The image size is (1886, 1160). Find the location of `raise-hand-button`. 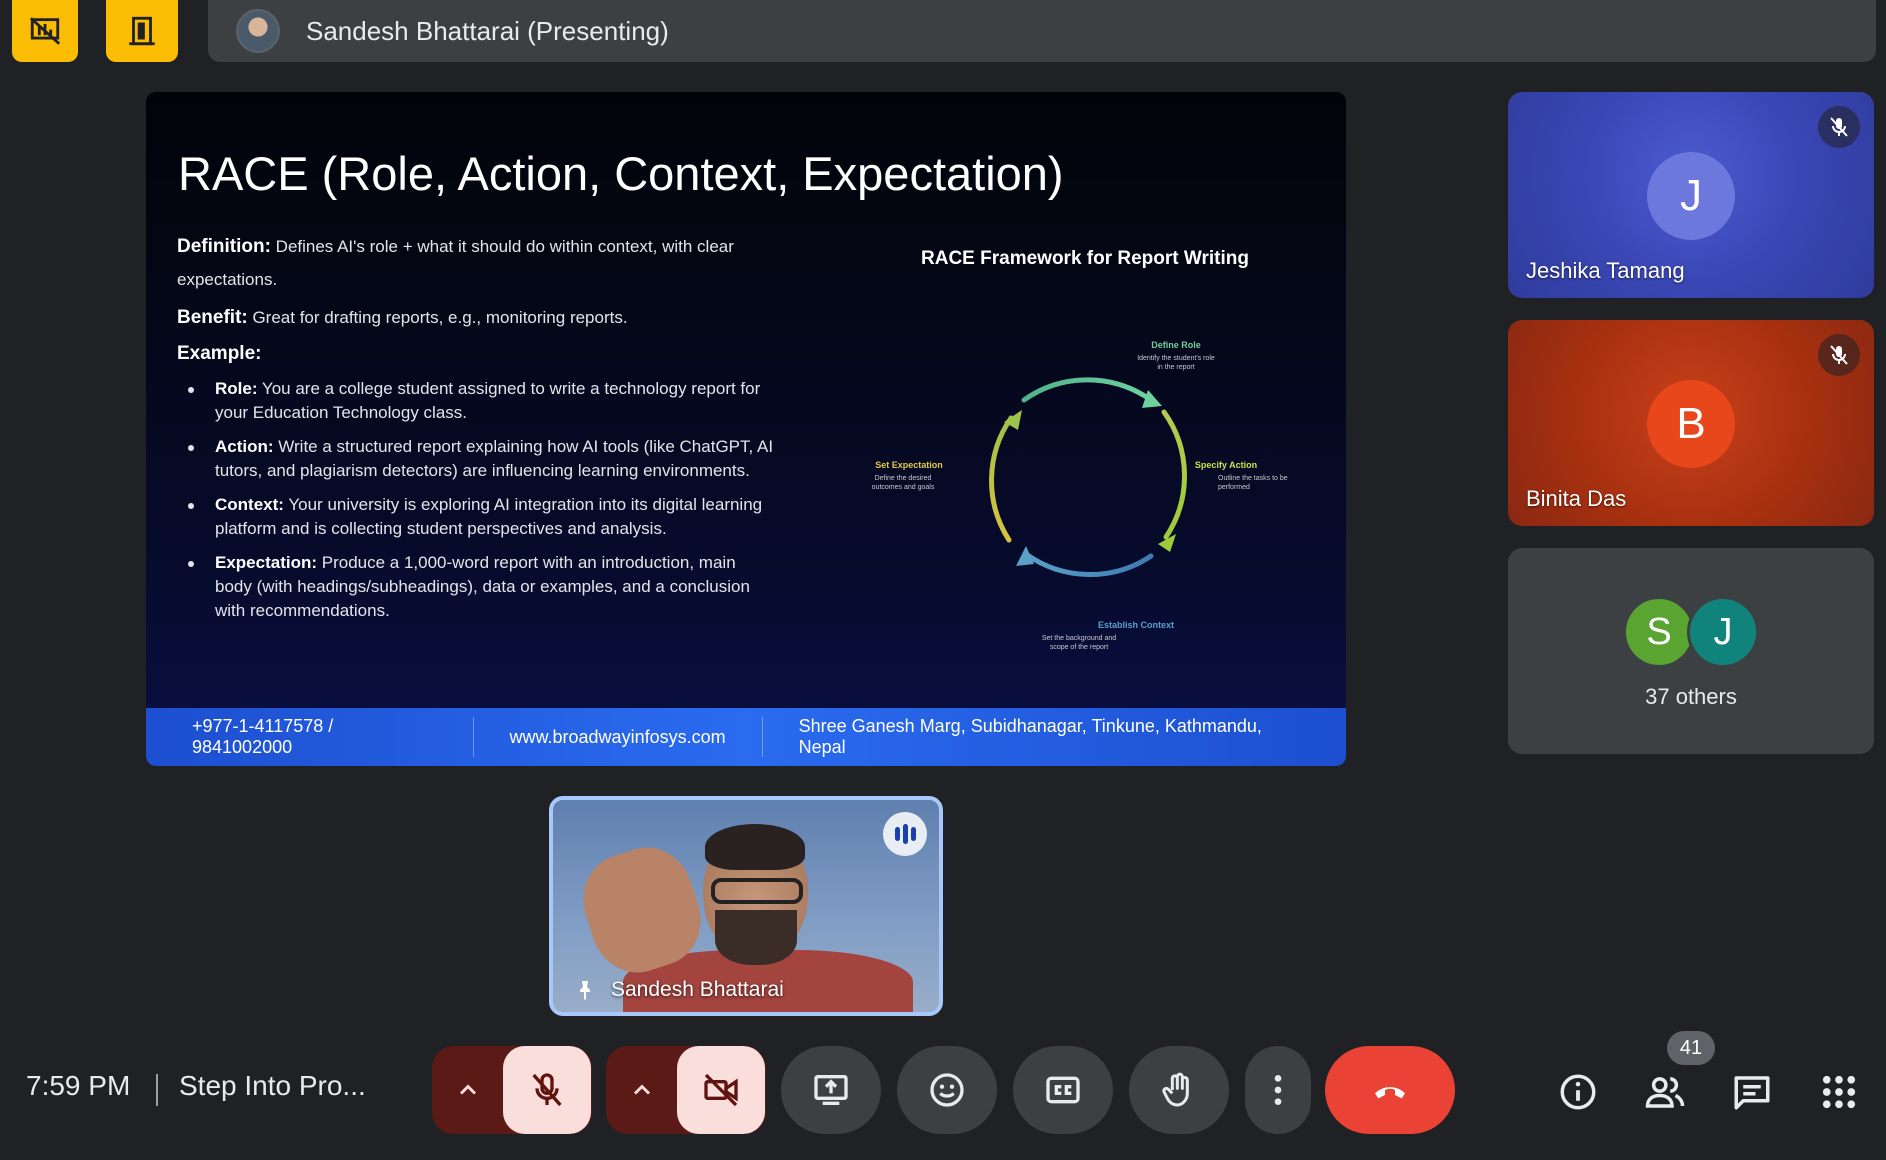

raise-hand-button is located at coordinates (1179, 1090).